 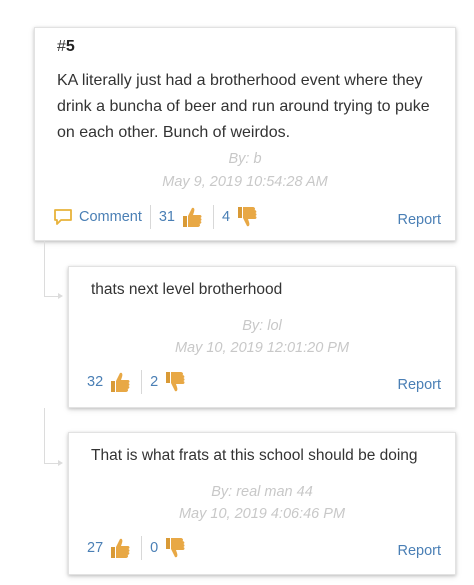 I want to click on downvote-count: 2, so click(x=154, y=382).